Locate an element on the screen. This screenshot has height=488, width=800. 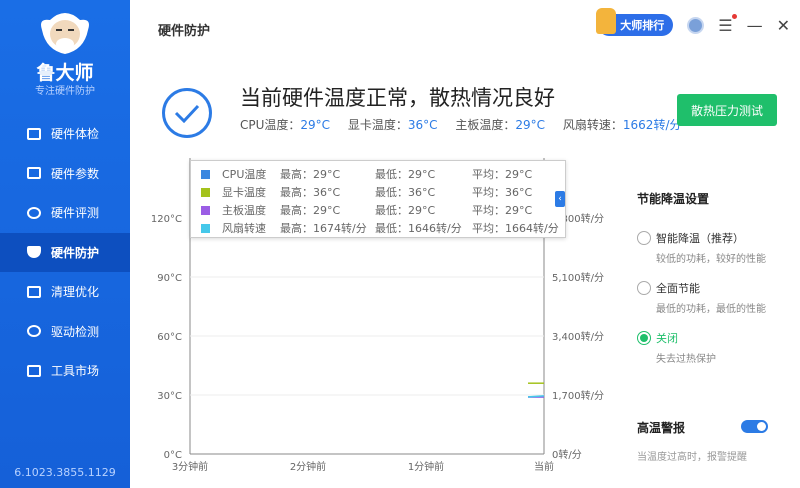
legend-row: CPU温度 最高：29°C 最低：29°C 平均：29°C is located at coordinates (383, 174).